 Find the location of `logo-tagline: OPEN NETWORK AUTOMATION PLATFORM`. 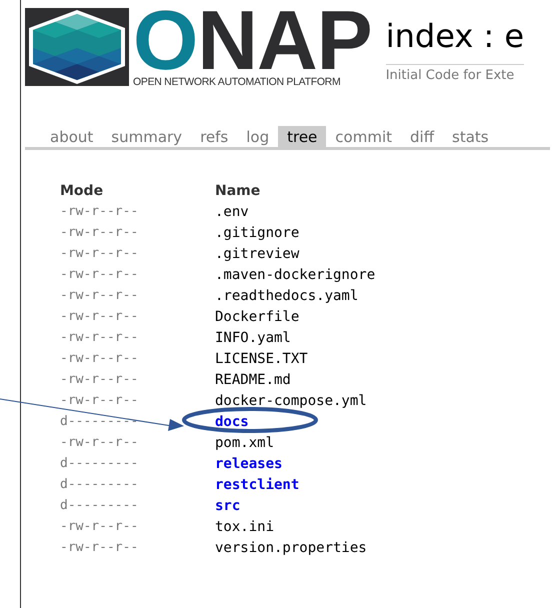

logo-tagline: OPEN NETWORK AUTOMATION PLATFORM is located at coordinates (237, 82).